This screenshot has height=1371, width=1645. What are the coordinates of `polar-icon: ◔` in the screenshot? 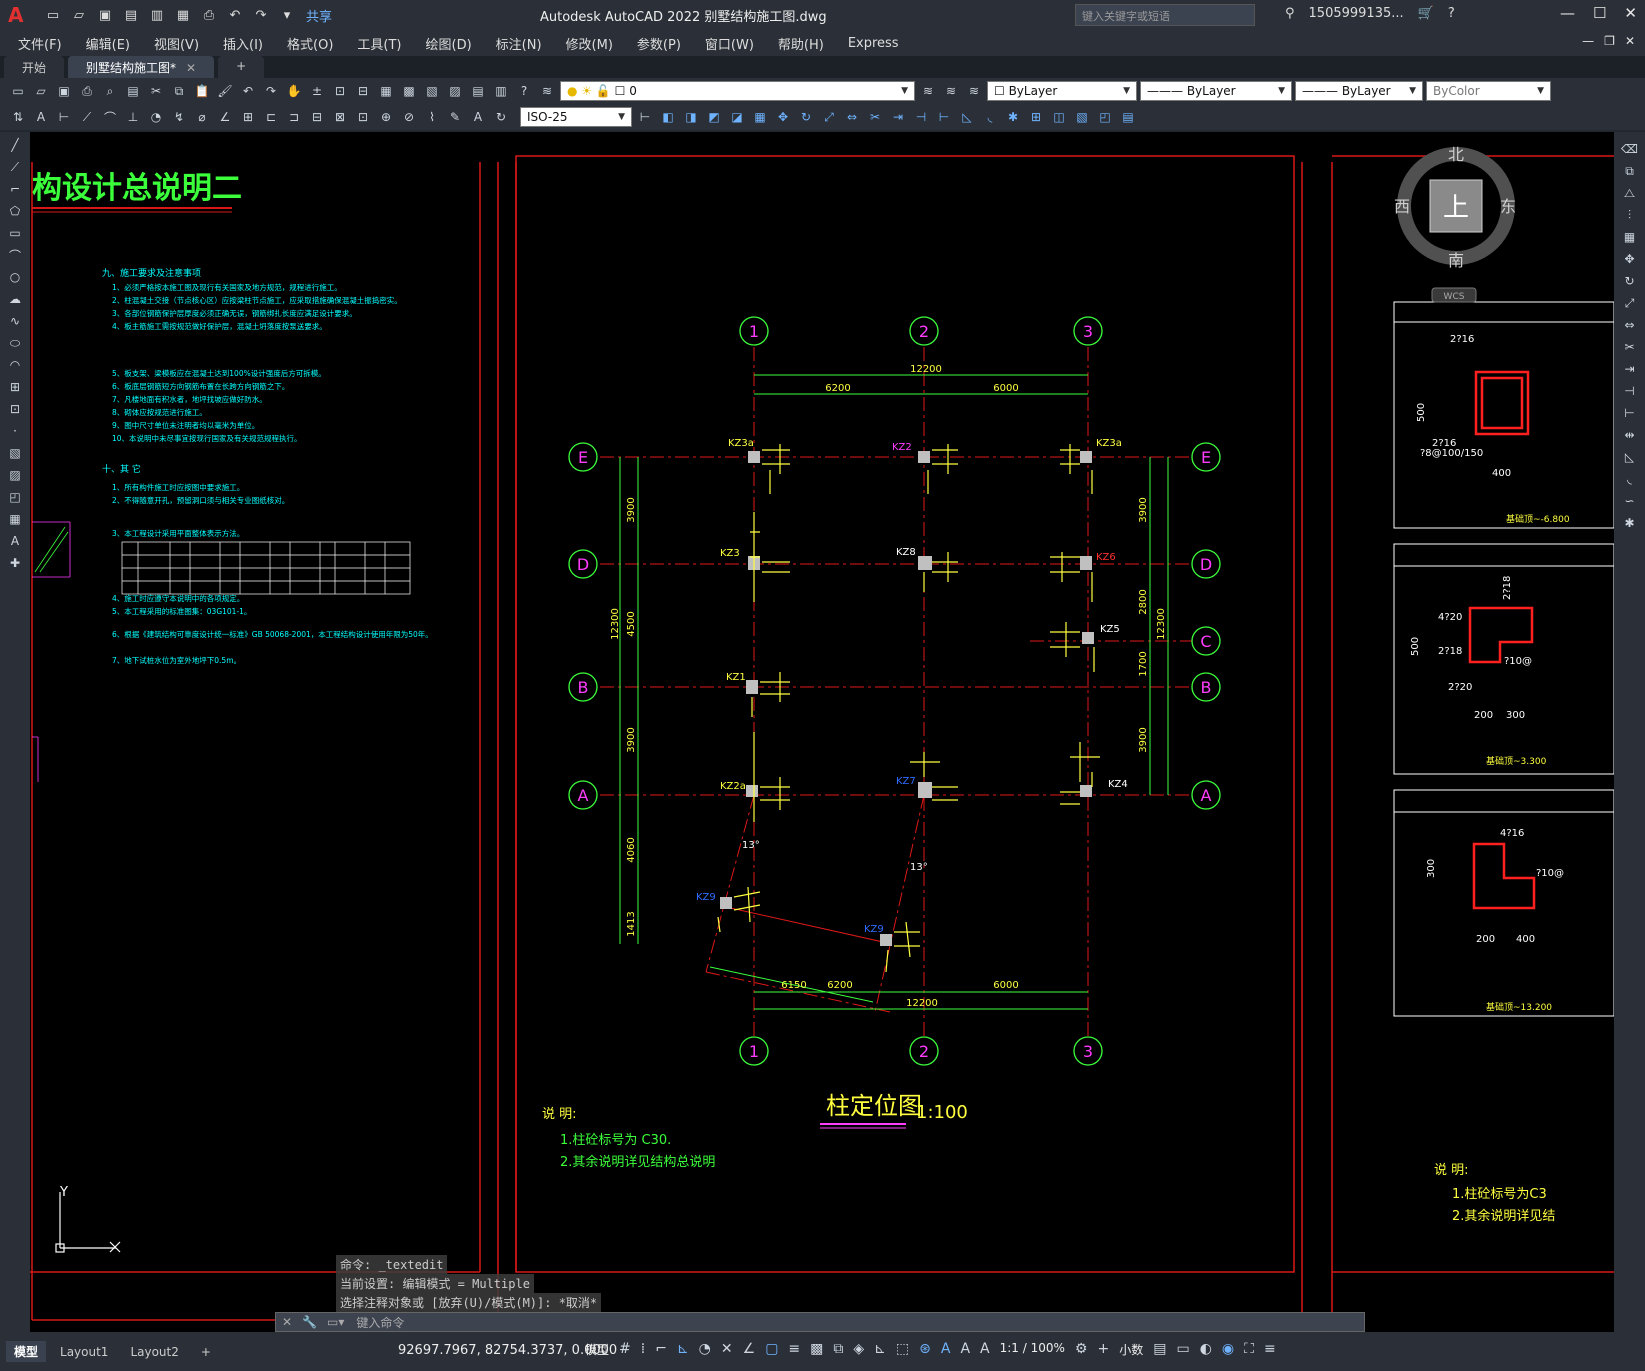 It's located at (705, 1349).